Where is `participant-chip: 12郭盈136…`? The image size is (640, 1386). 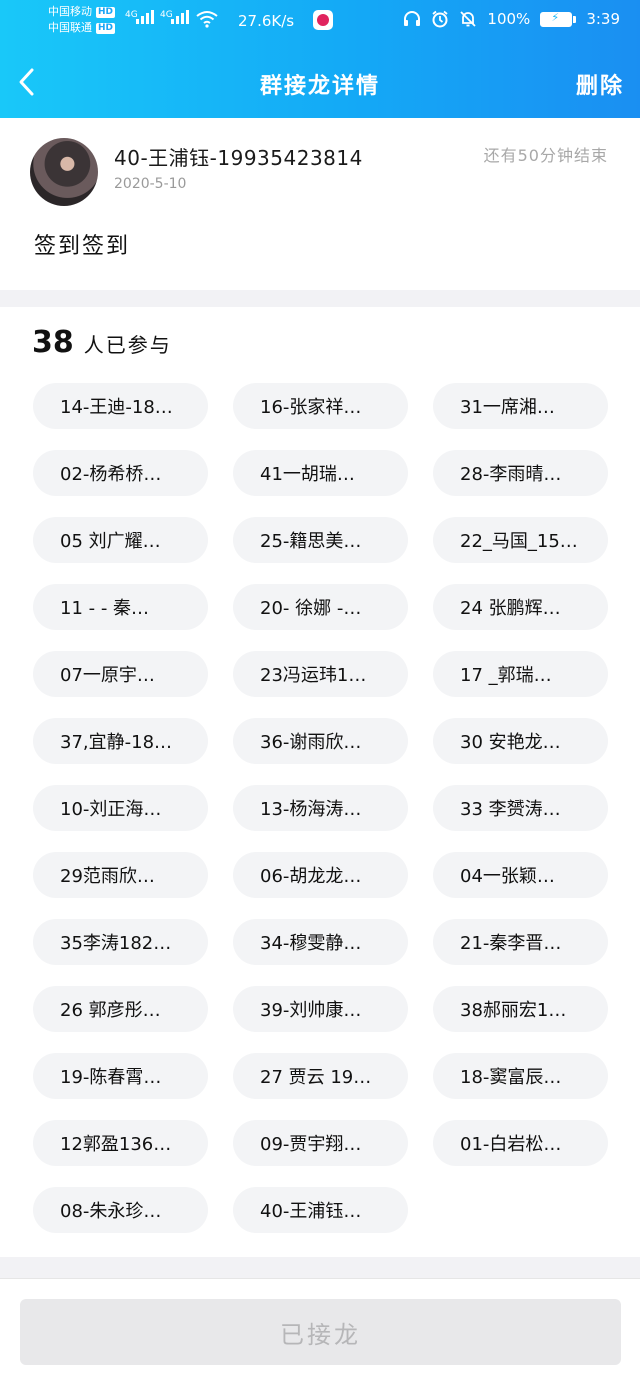 participant-chip: 12郭盈136… is located at coordinates (120, 1143).